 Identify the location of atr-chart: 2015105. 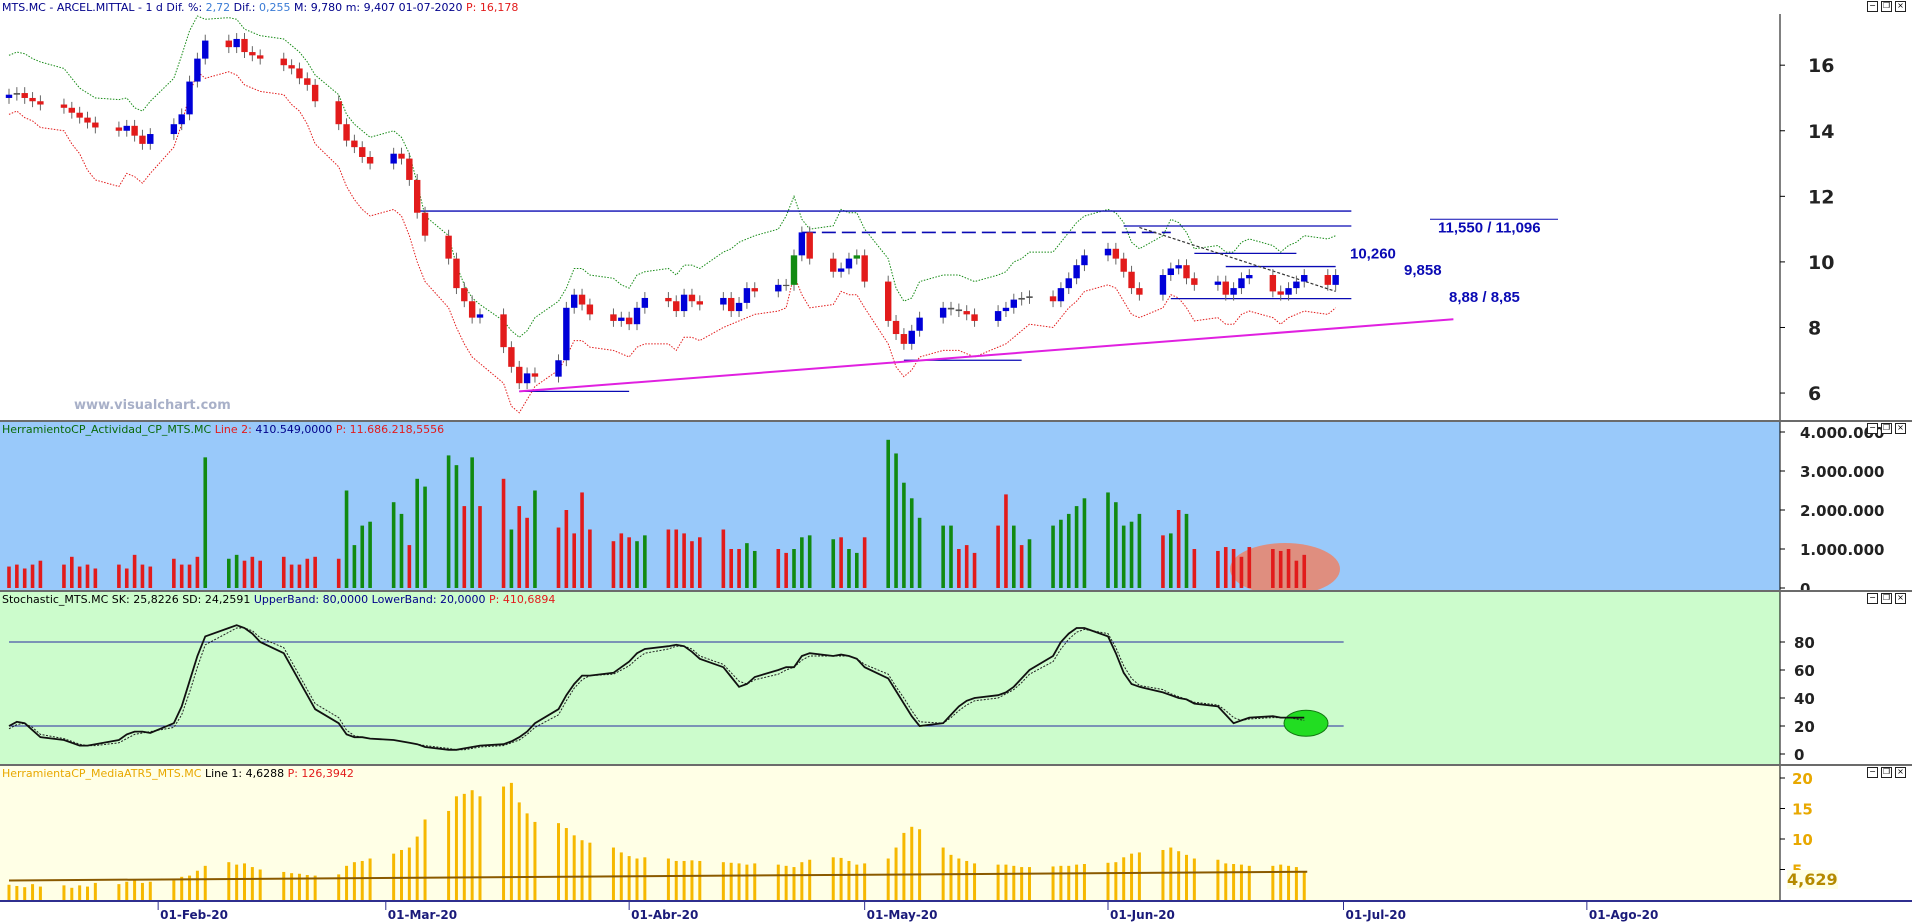
(956, 833).